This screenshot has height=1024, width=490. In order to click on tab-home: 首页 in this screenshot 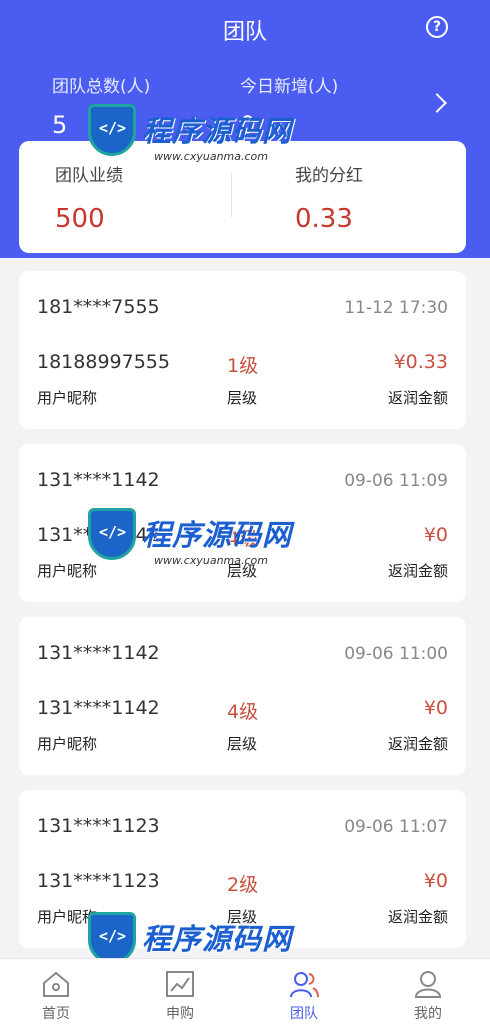, I will do `click(56, 996)`.